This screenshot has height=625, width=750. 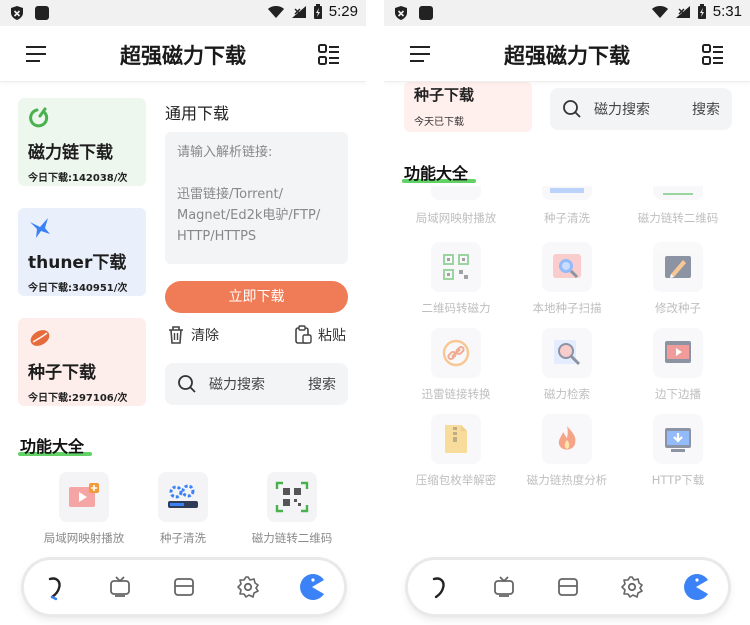 What do you see at coordinates (567, 13) in the screenshot?
I see `status-bar: 5:31` at bounding box center [567, 13].